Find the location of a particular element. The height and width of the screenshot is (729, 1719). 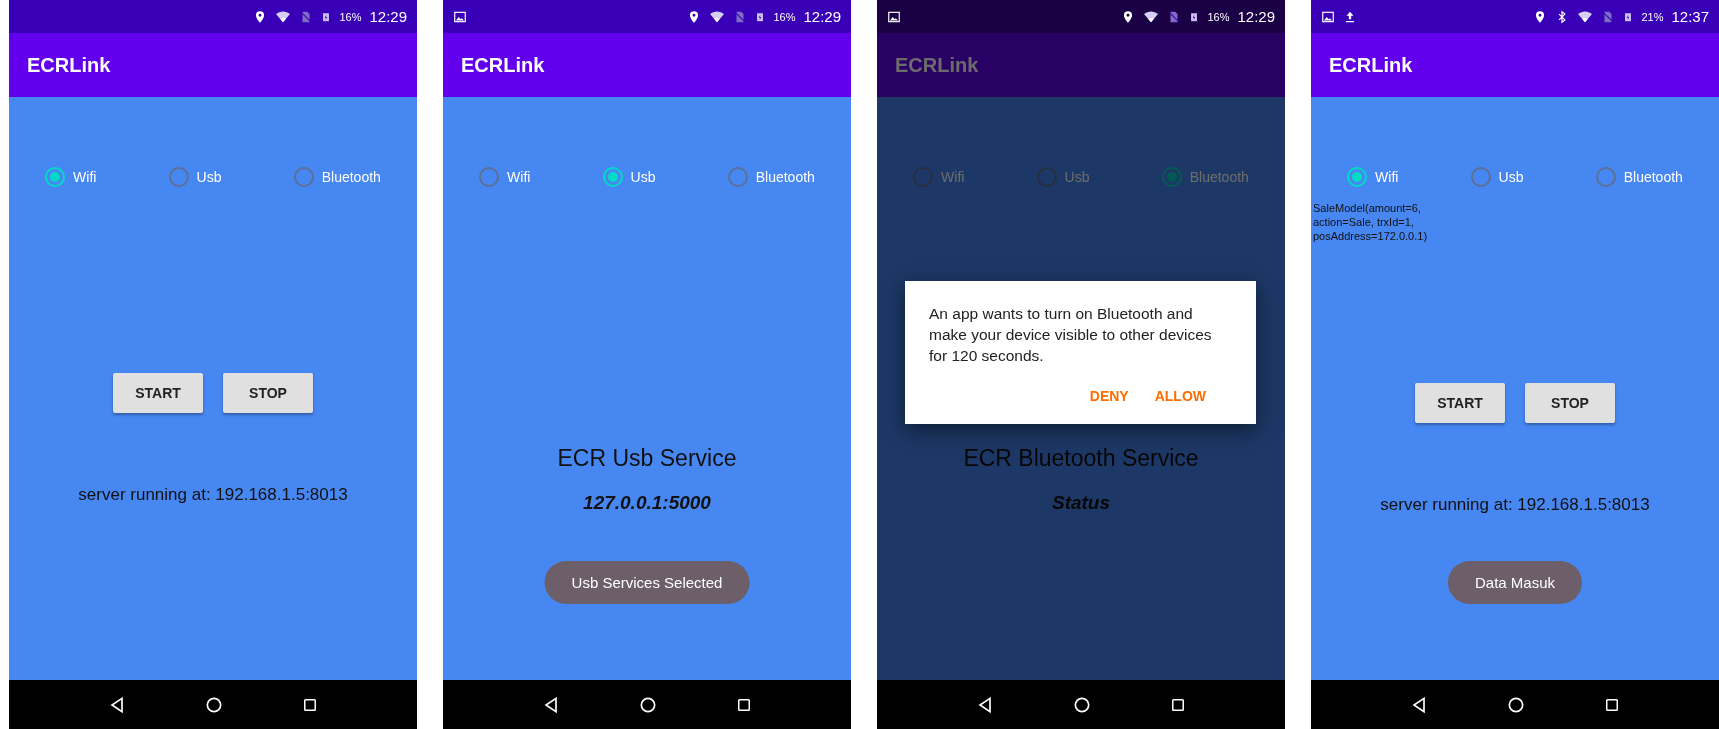

service-address: 127.0.0.1:5000 is located at coordinates (647, 503).